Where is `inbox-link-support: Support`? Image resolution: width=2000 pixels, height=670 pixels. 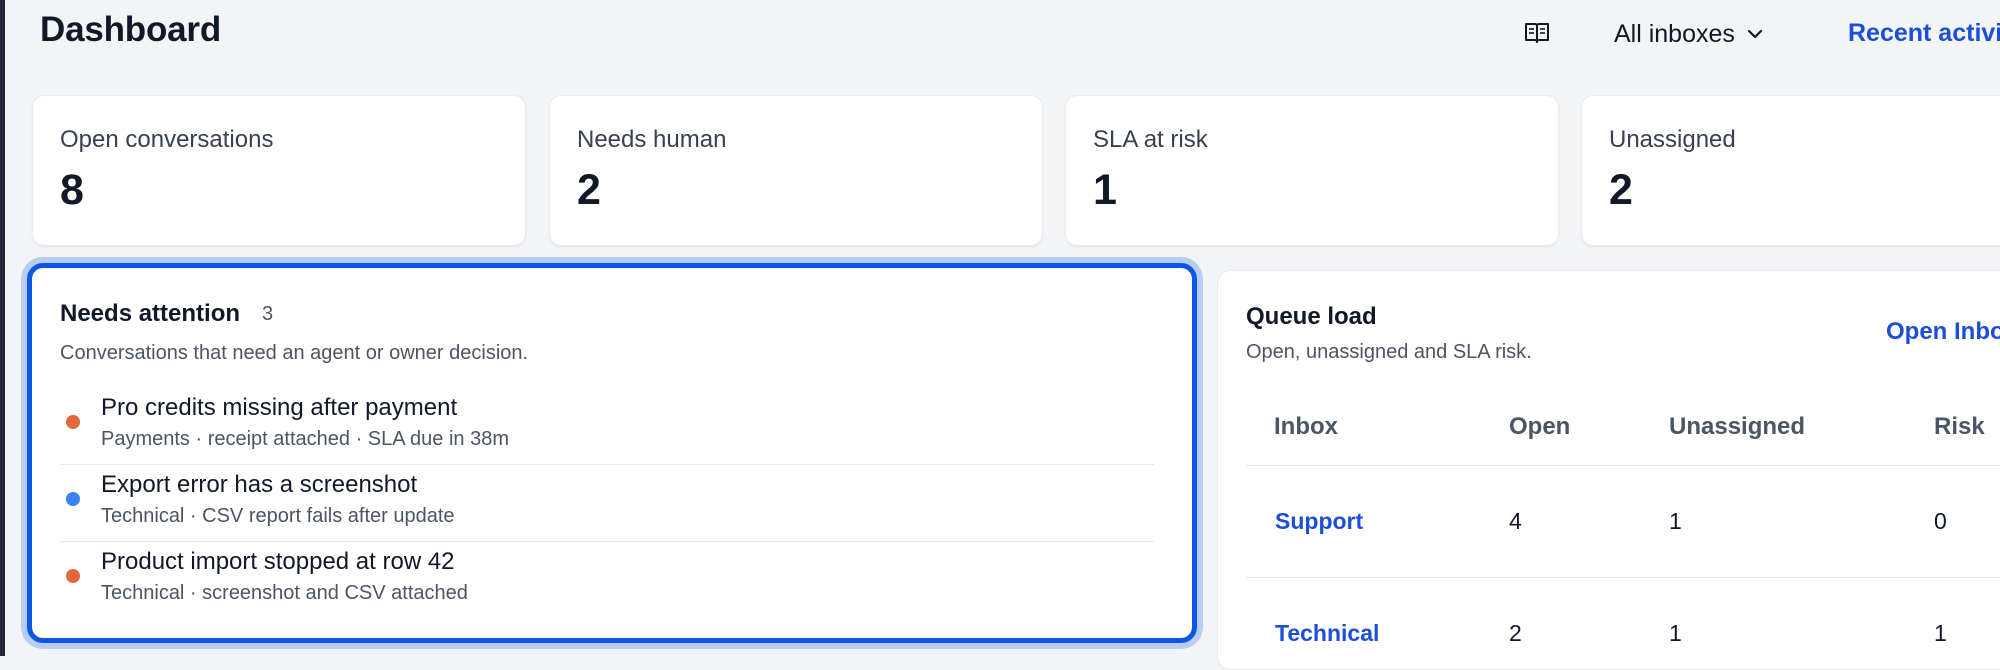
inbox-link-support: Support is located at coordinates (1319, 521).